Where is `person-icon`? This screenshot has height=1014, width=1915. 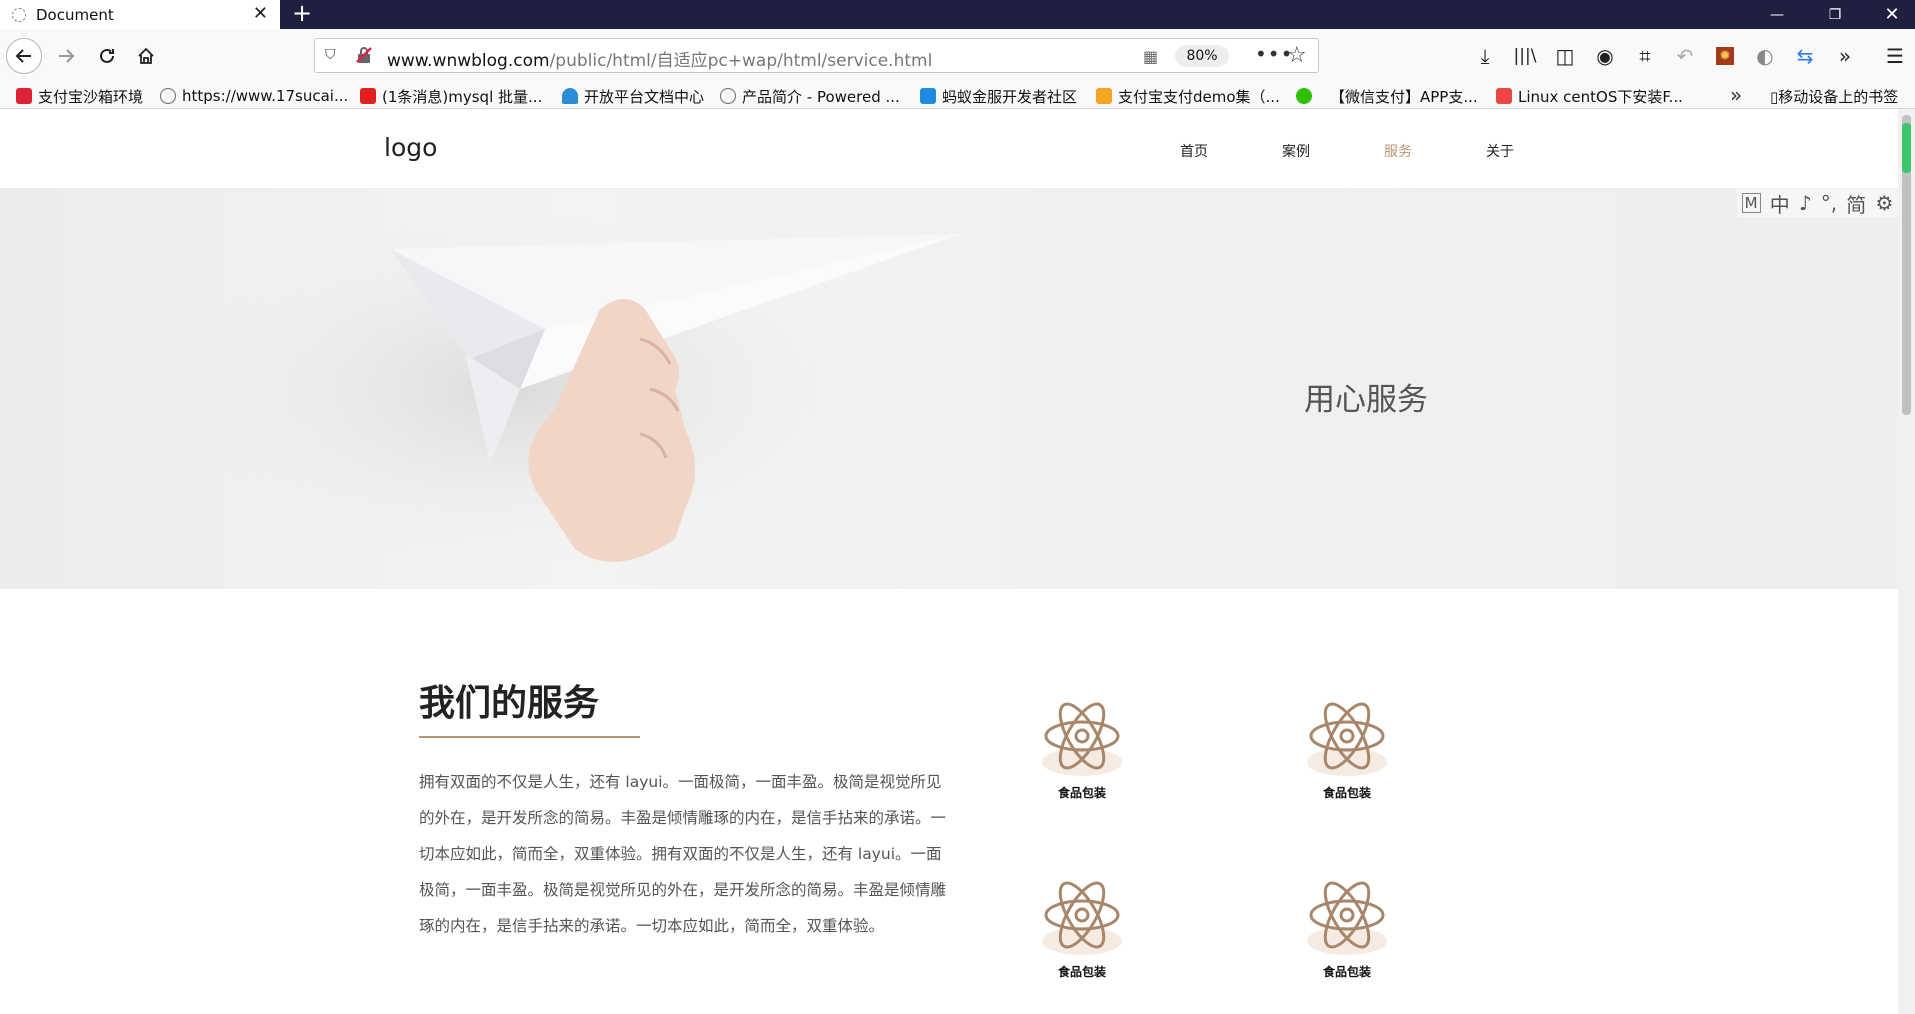
person-icon is located at coordinates (570, 96).